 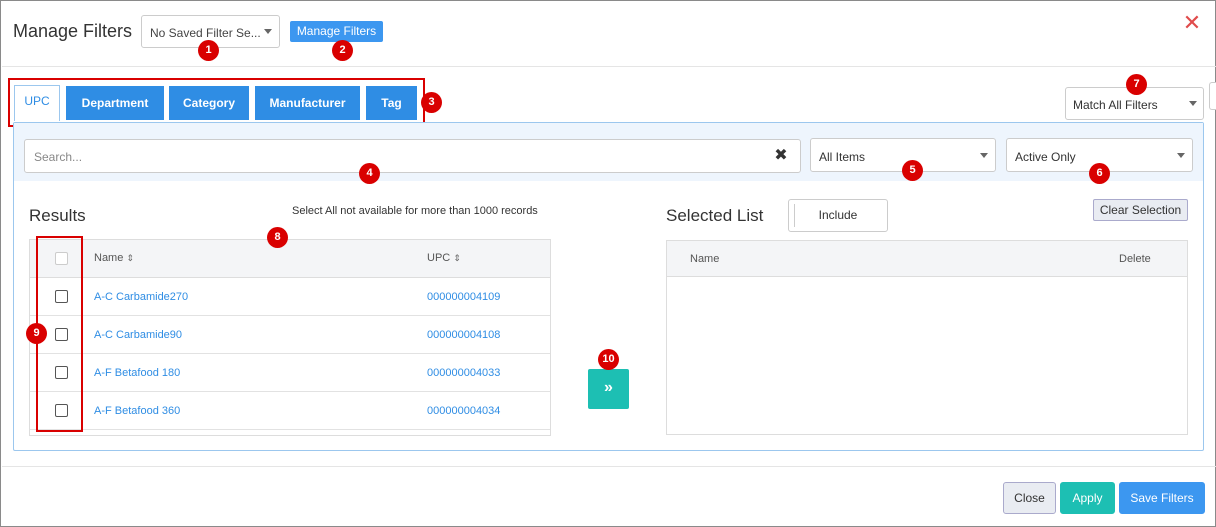 What do you see at coordinates (137, 411) in the screenshot?
I see `item-name-link: A-F Betafood 360` at bounding box center [137, 411].